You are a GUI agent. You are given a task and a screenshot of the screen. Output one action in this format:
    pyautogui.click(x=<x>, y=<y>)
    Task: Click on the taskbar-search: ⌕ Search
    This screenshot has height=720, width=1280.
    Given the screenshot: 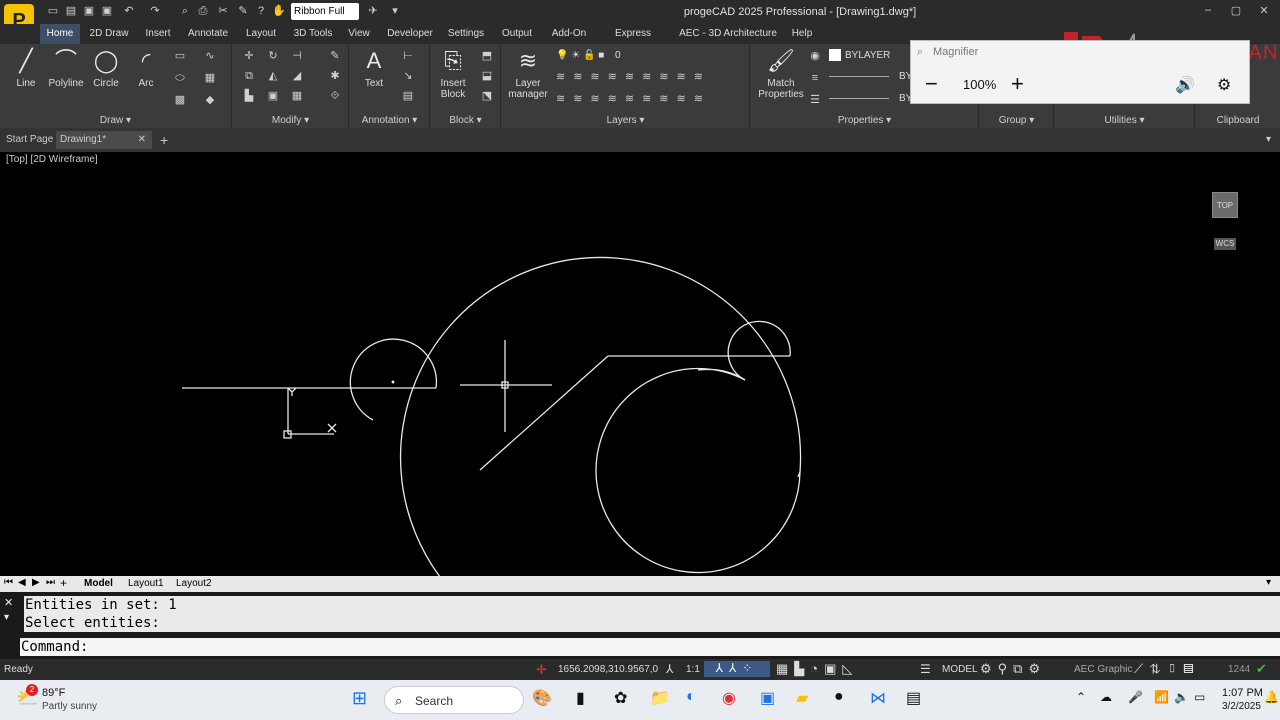 What is the action you would take?
    pyautogui.click(x=454, y=700)
    